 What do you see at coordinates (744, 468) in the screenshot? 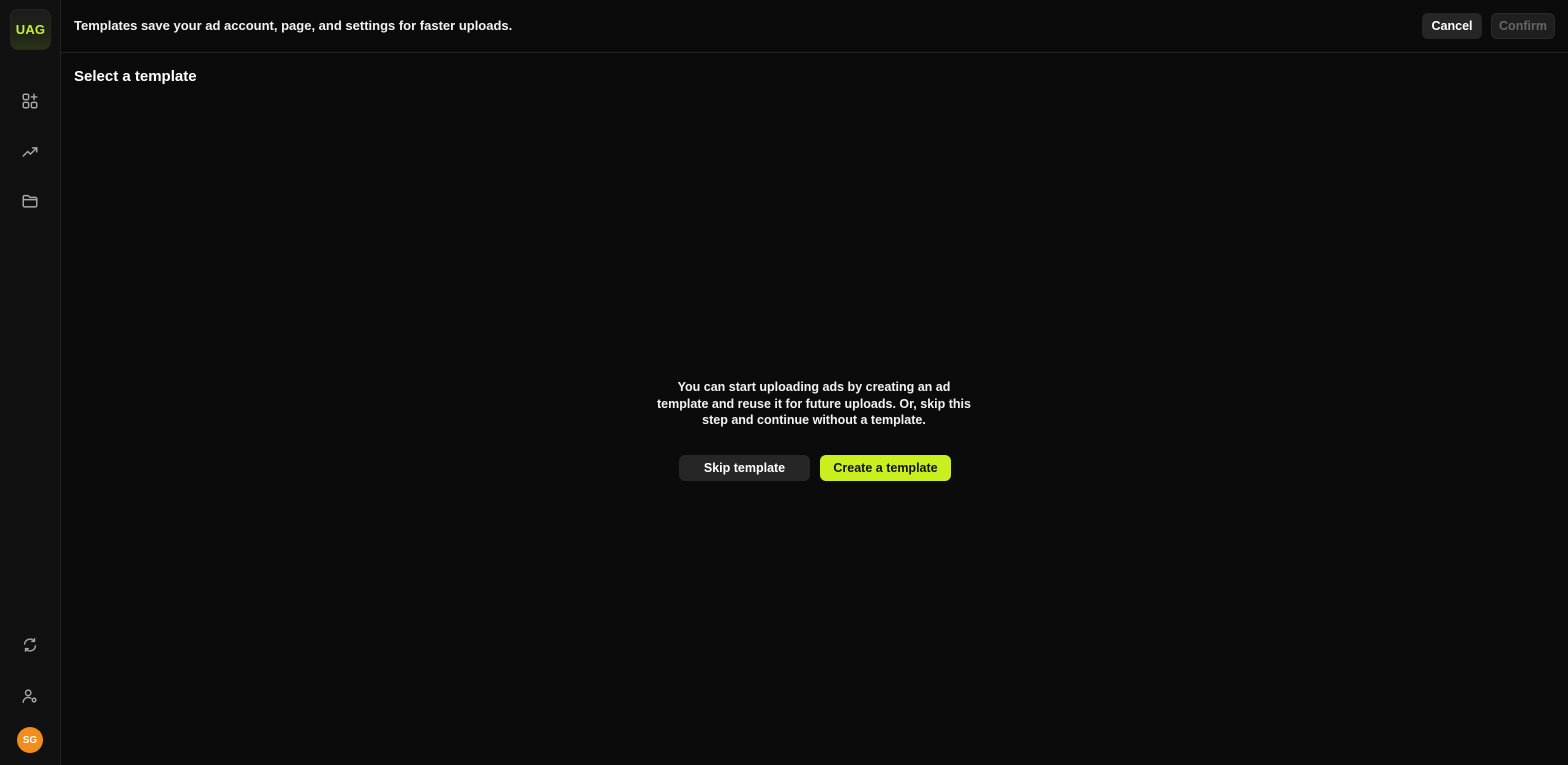
I see `skip-template-button: Skip template` at bounding box center [744, 468].